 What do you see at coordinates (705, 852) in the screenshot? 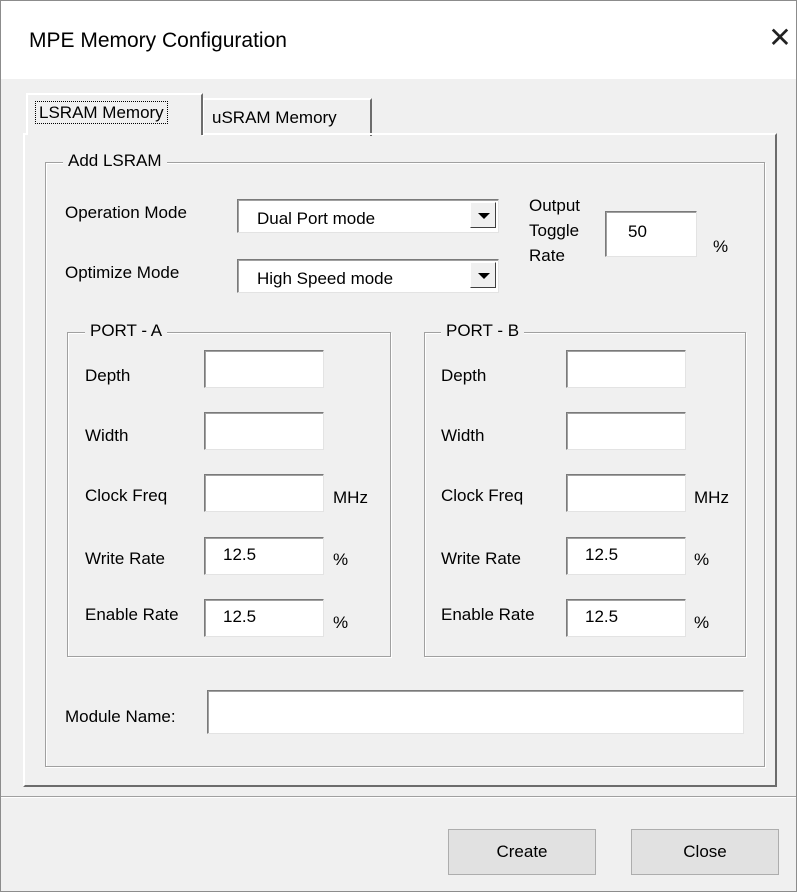
I see `close-button: Close` at bounding box center [705, 852].